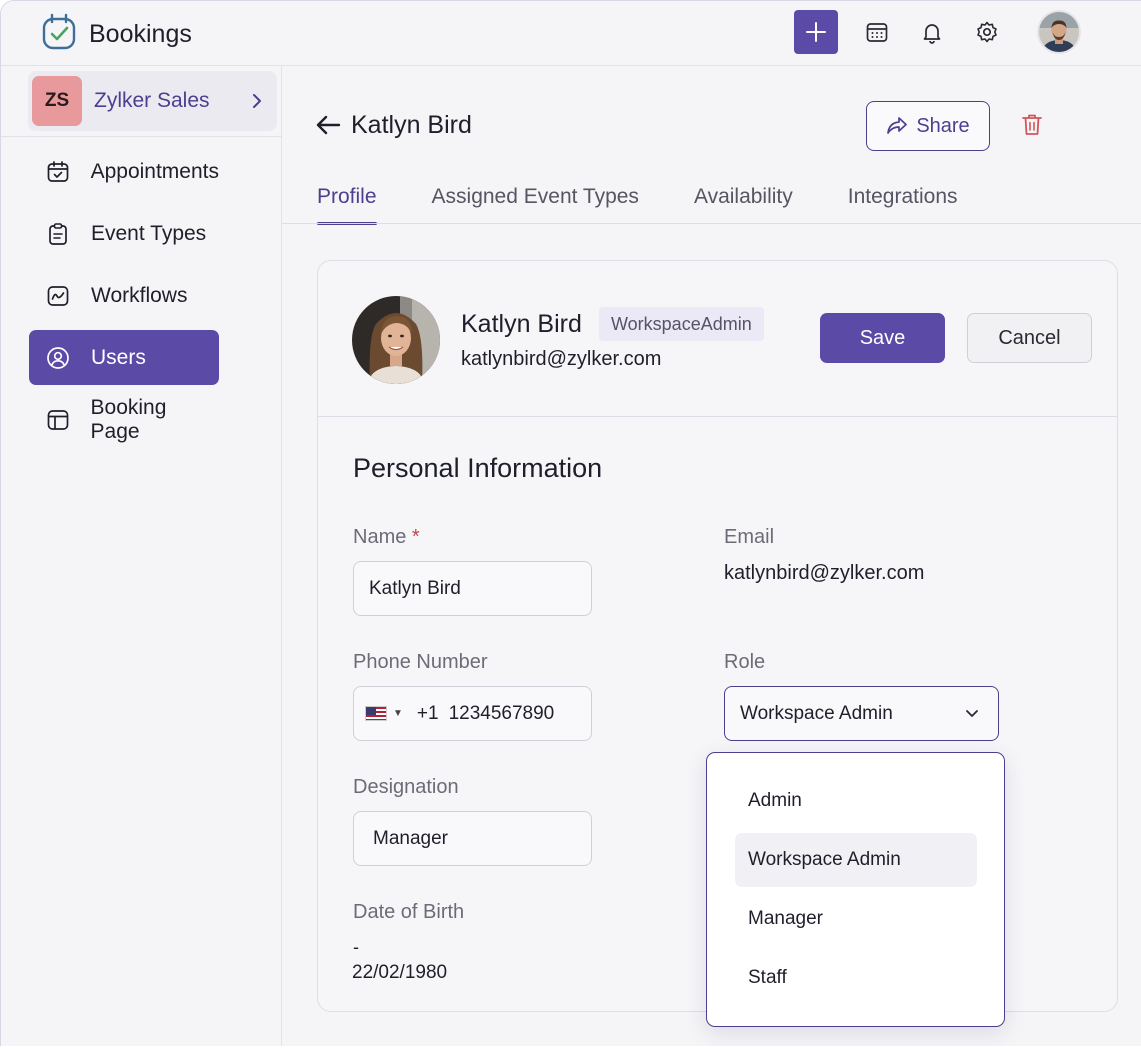 This screenshot has height=1063, width=1141. I want to click on user-circle-icon, so click(58, 358).